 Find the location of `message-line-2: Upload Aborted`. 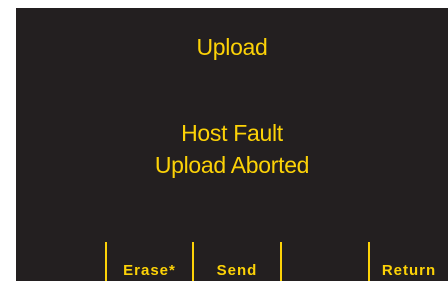

message-line-2: Upload Aborted is located at coordinates (232, 165).